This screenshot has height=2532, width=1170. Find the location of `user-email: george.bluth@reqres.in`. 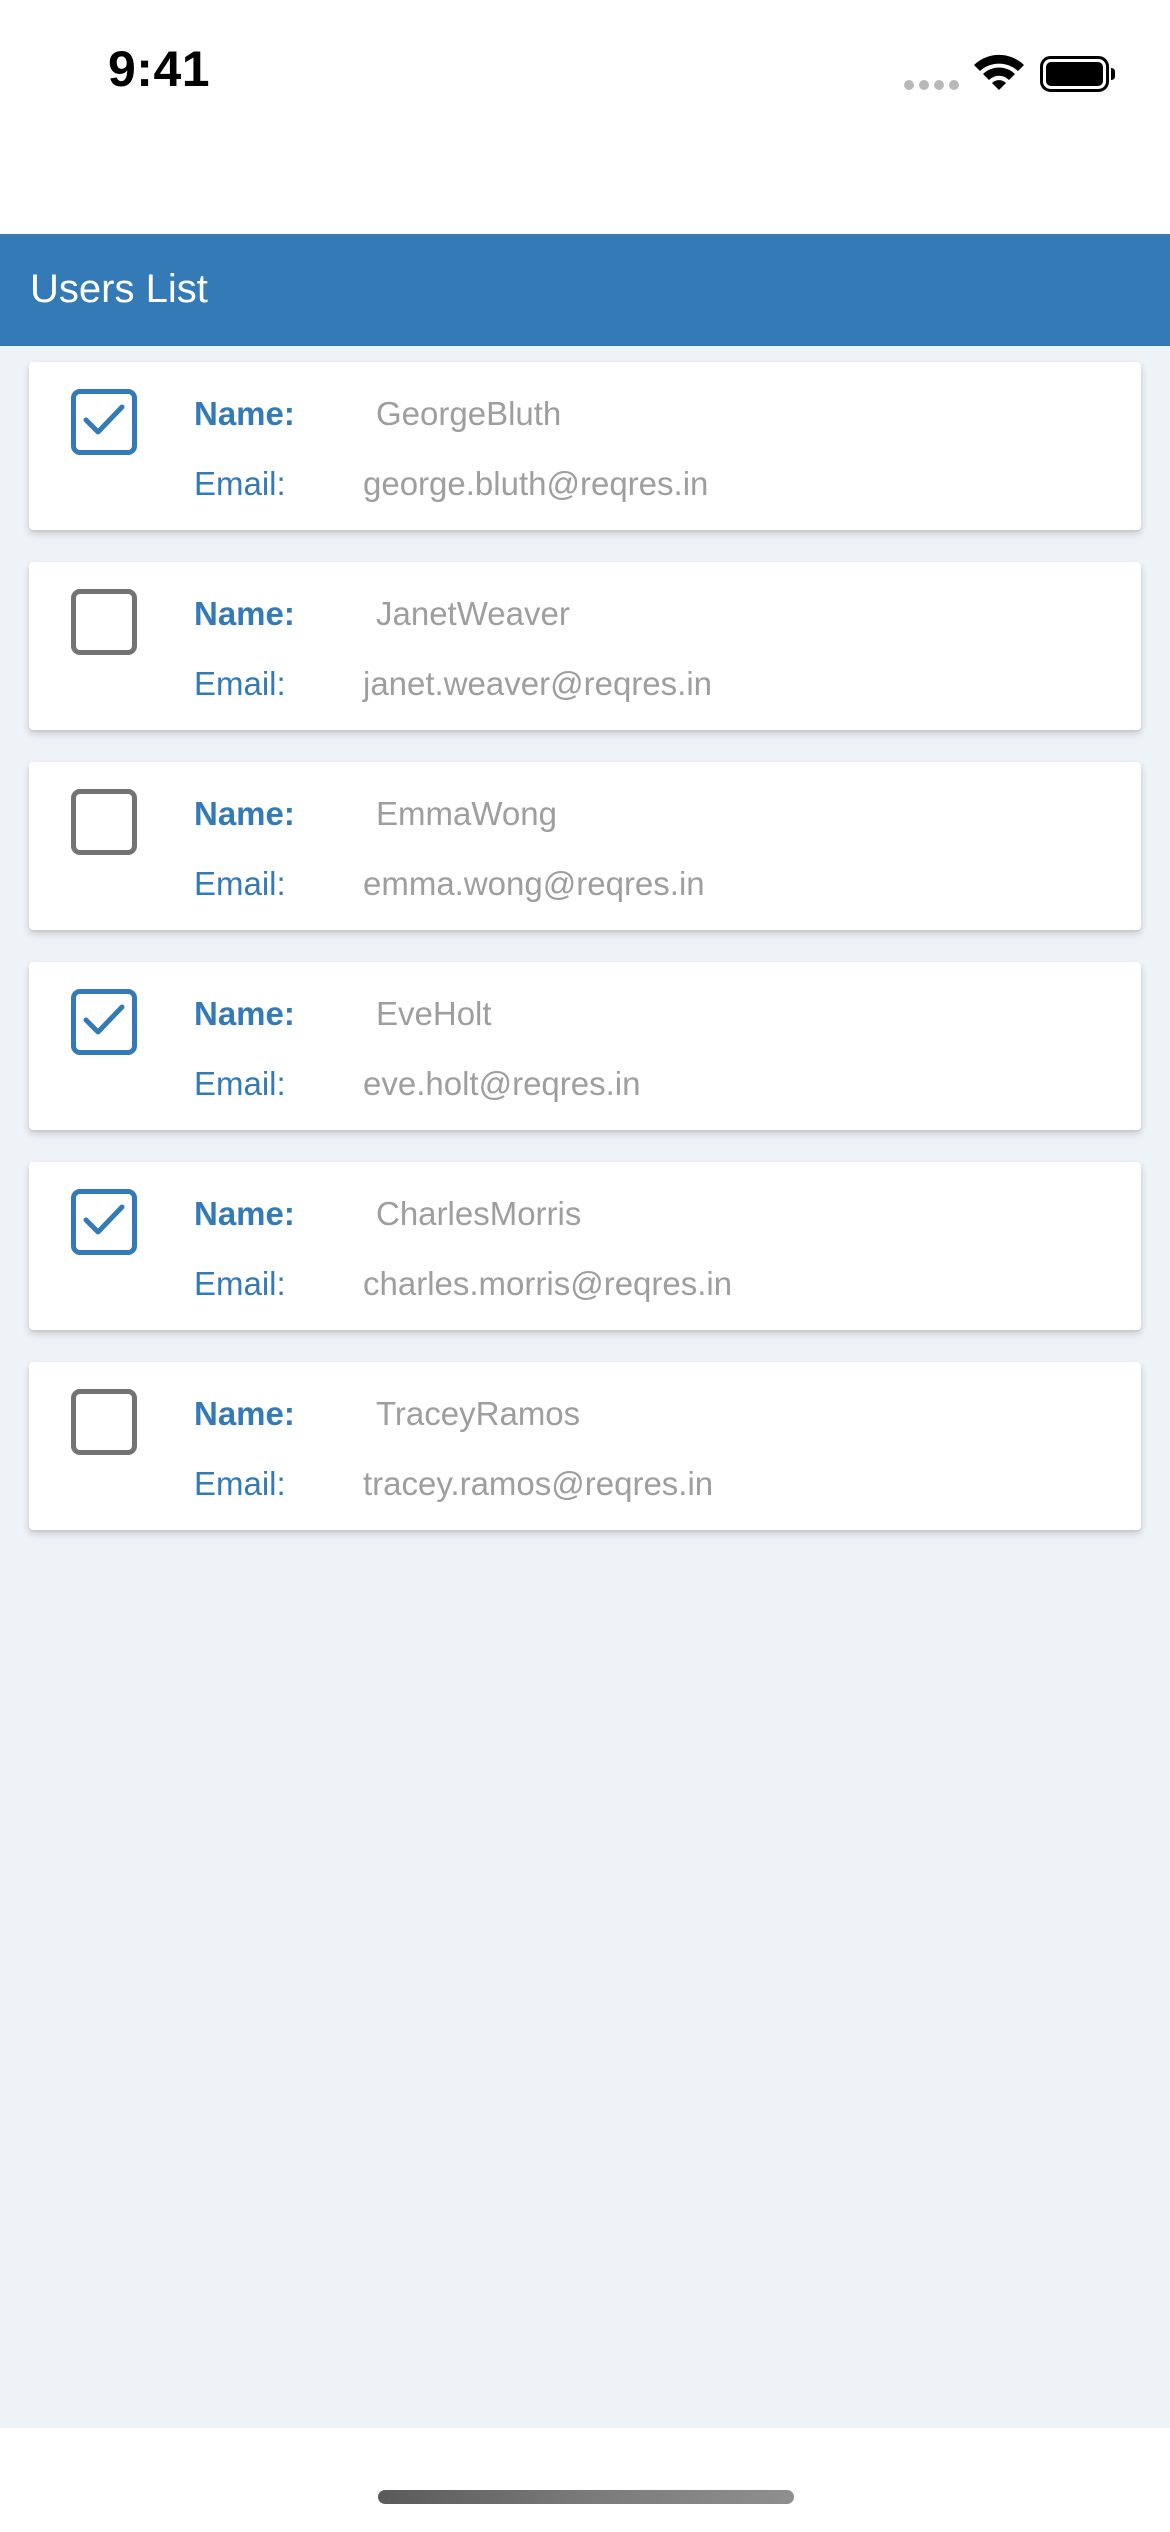

user-email: george.bluth@reqres.in is located at coordinates (536, 483).